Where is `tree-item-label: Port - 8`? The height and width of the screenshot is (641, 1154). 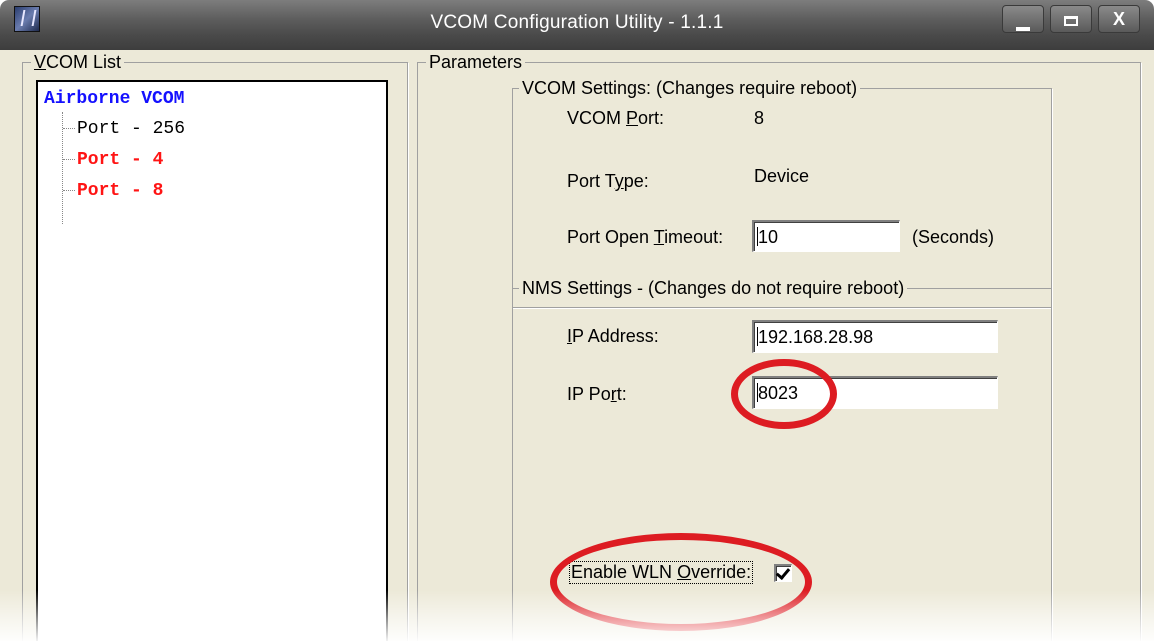
tree-item-label: Port - 8 is located at coordinates (120, 191).